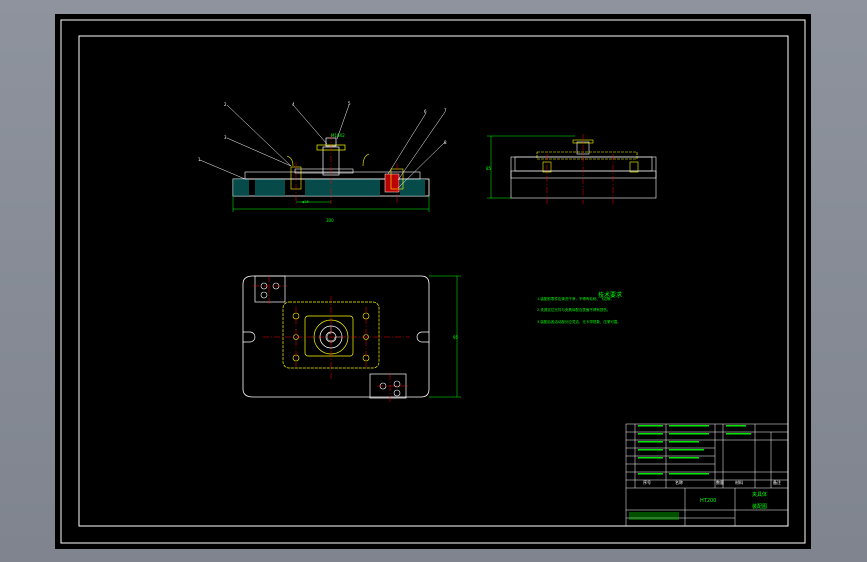 The width and height of the screenshot is (867, 562). I want to click on tech-note-line: 1.装配前零件应清洗干净，不得有毛刺、飞边等。, so click(575, 299).